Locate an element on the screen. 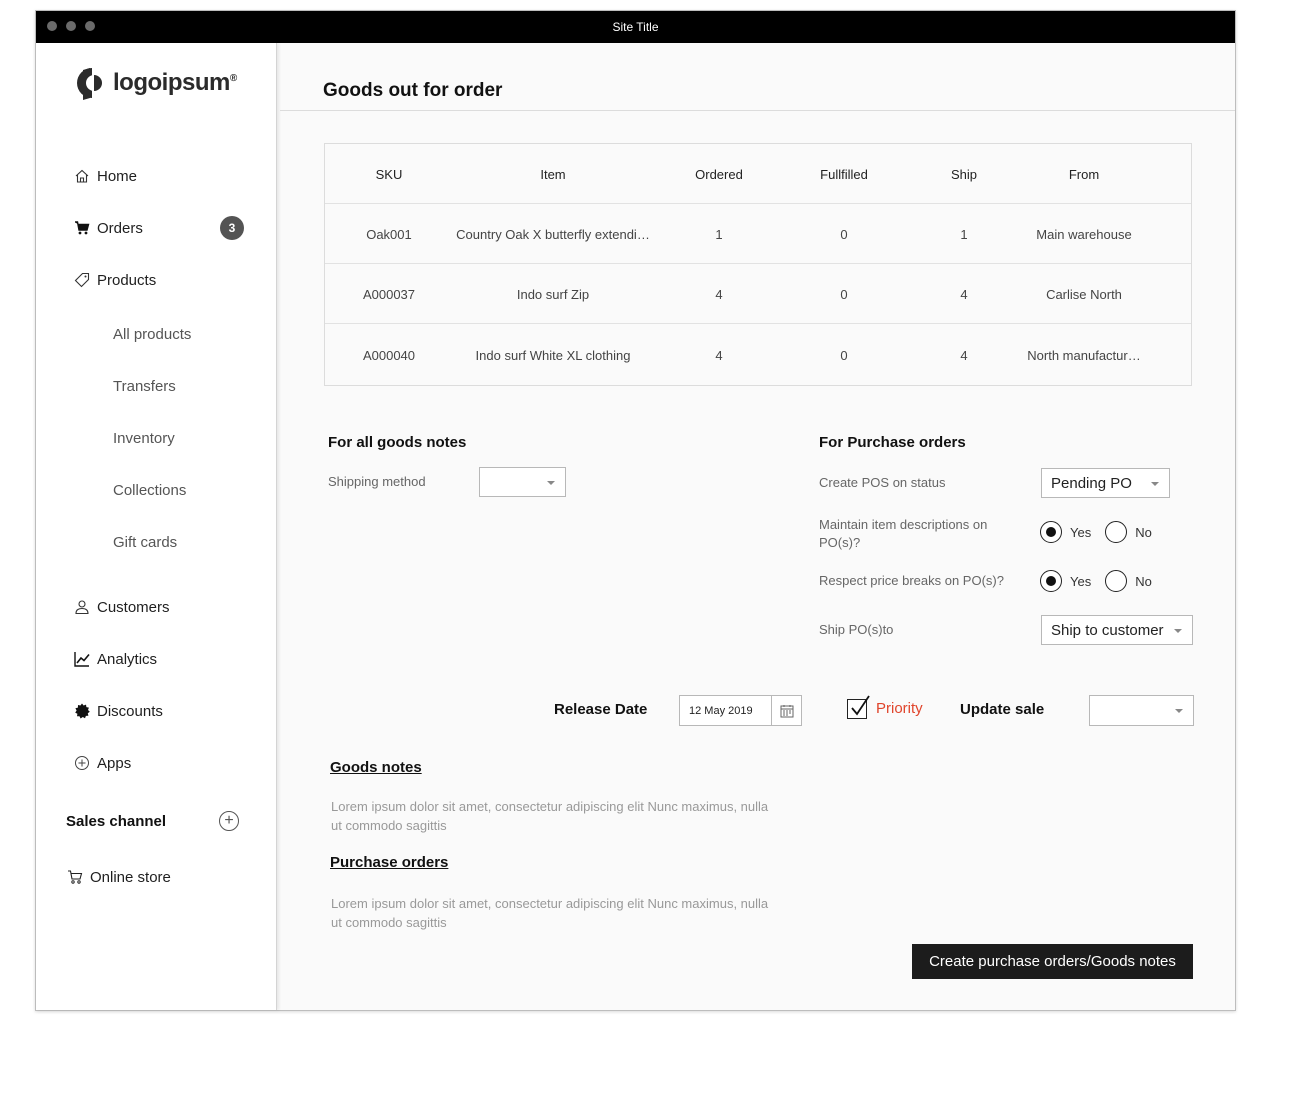 Image resolution: width=1300 pixels, height=1110 pixels. update-sale-label: Update sale is located at coordinates (1002, 709).